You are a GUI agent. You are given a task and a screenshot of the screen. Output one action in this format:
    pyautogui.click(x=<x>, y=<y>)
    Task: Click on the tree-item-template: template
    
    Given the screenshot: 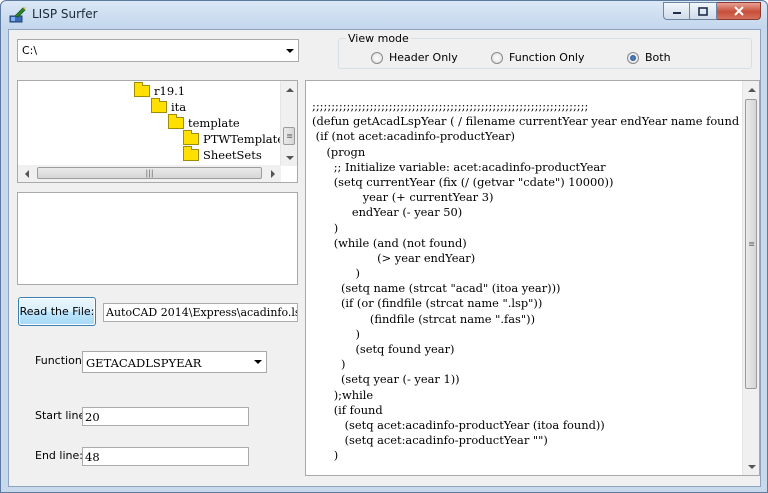 What is the action you would take?
    pyautogui.click(x=204, y=122)
    